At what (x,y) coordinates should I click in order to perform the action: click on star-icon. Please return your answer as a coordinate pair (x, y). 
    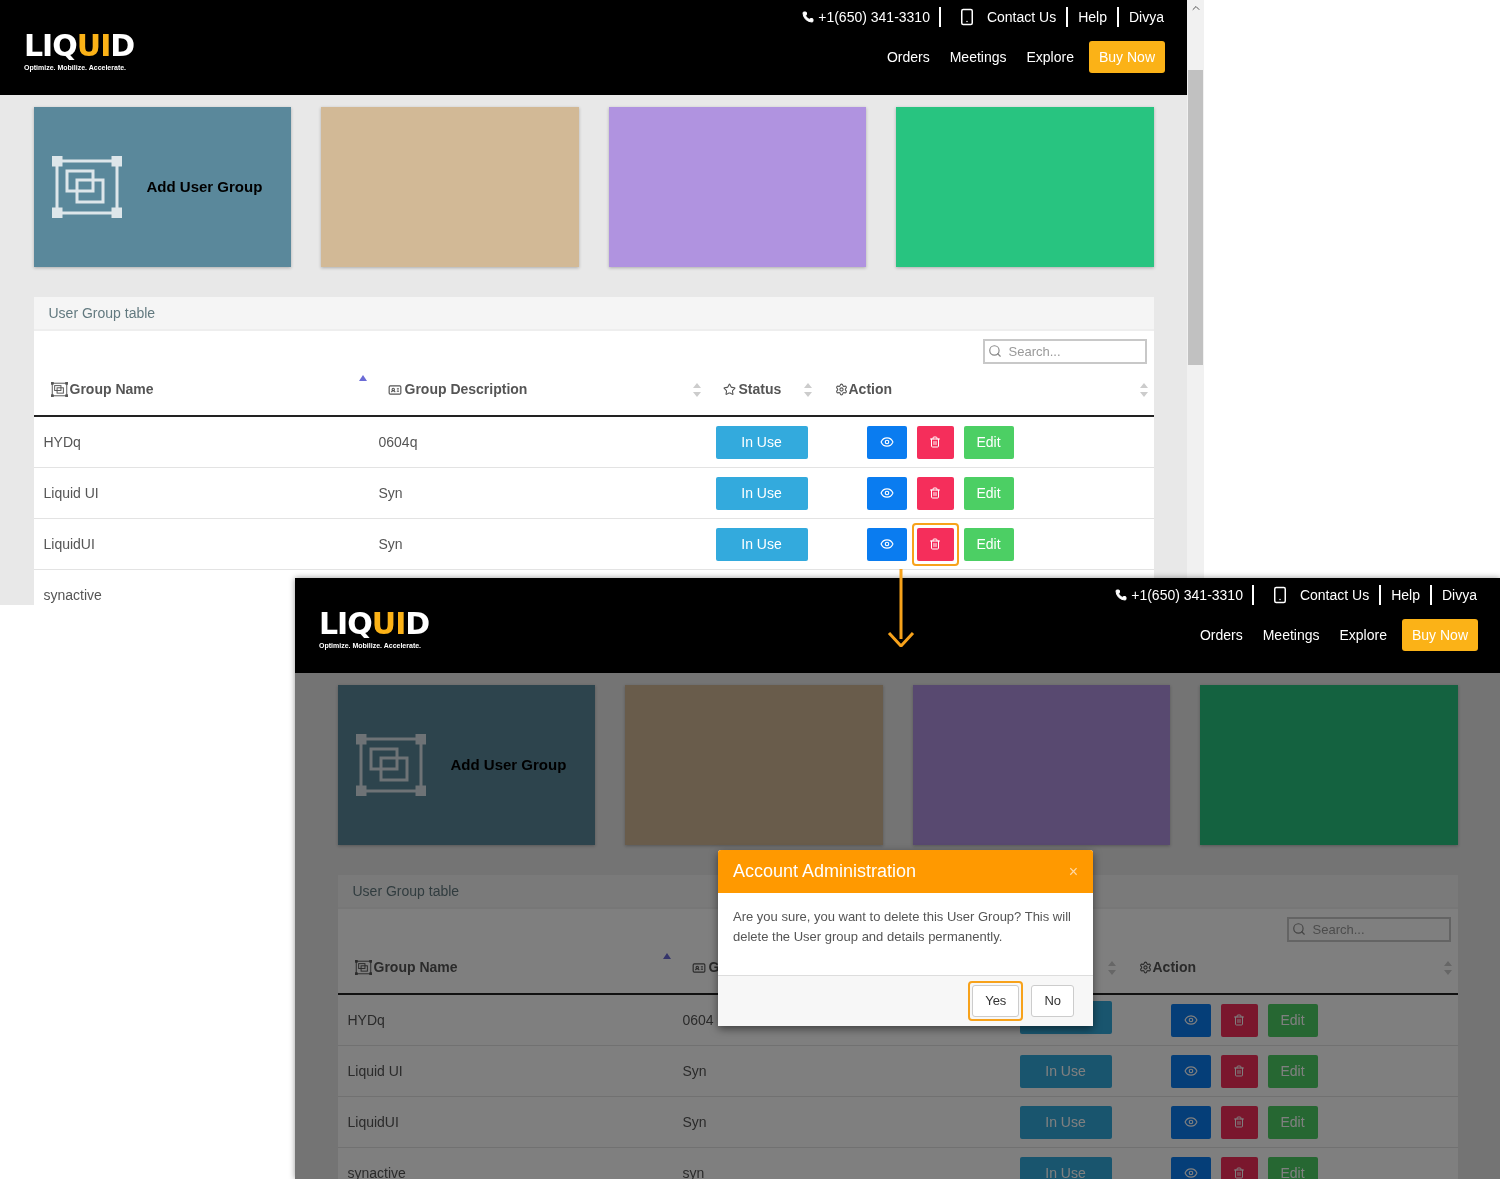
    Looking at the image, I should click on (729, 389).